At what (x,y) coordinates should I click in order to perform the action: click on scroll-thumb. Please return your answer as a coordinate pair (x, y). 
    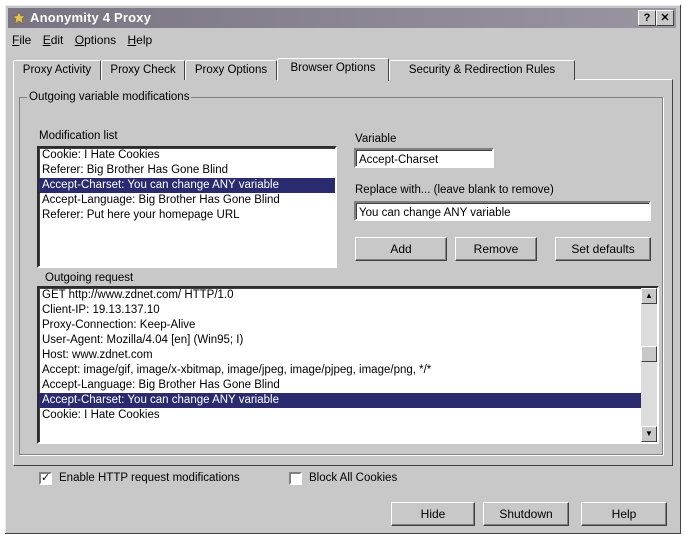
    Looking at the image, I should click on (649, 354).